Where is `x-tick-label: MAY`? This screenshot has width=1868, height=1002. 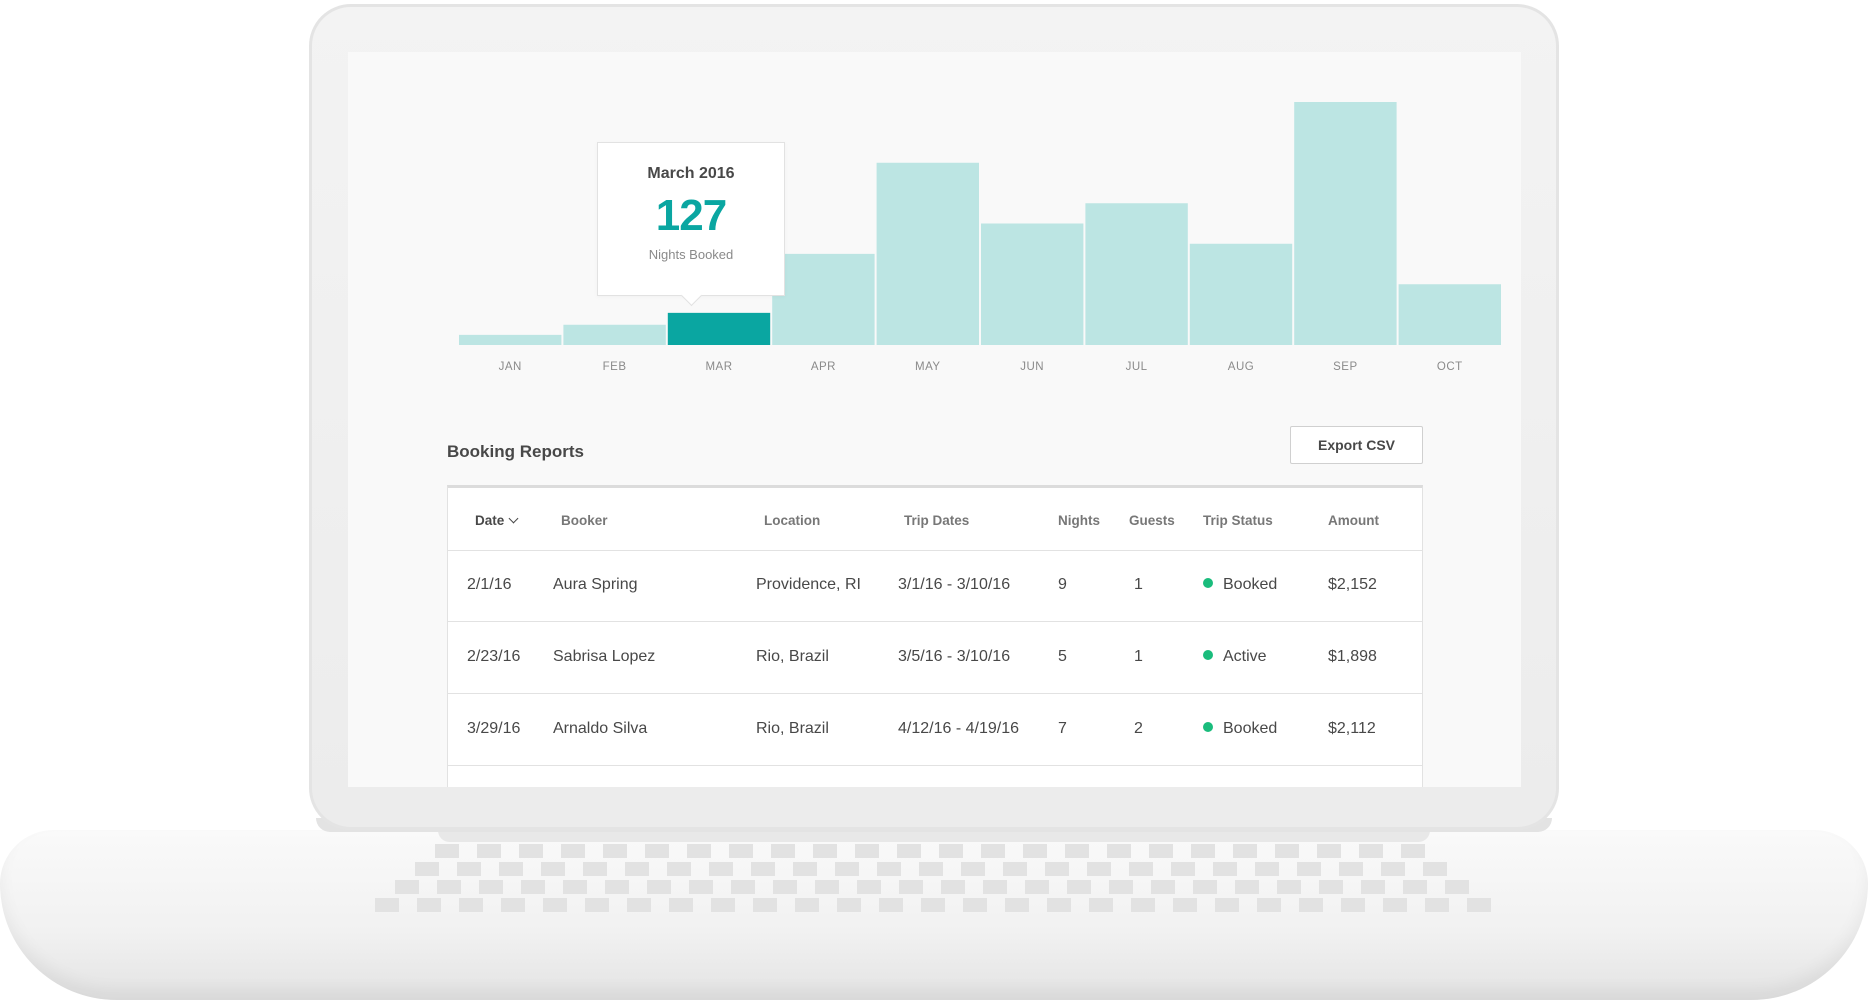 x-tick-label: MAY is located at coordinates (928, 367).